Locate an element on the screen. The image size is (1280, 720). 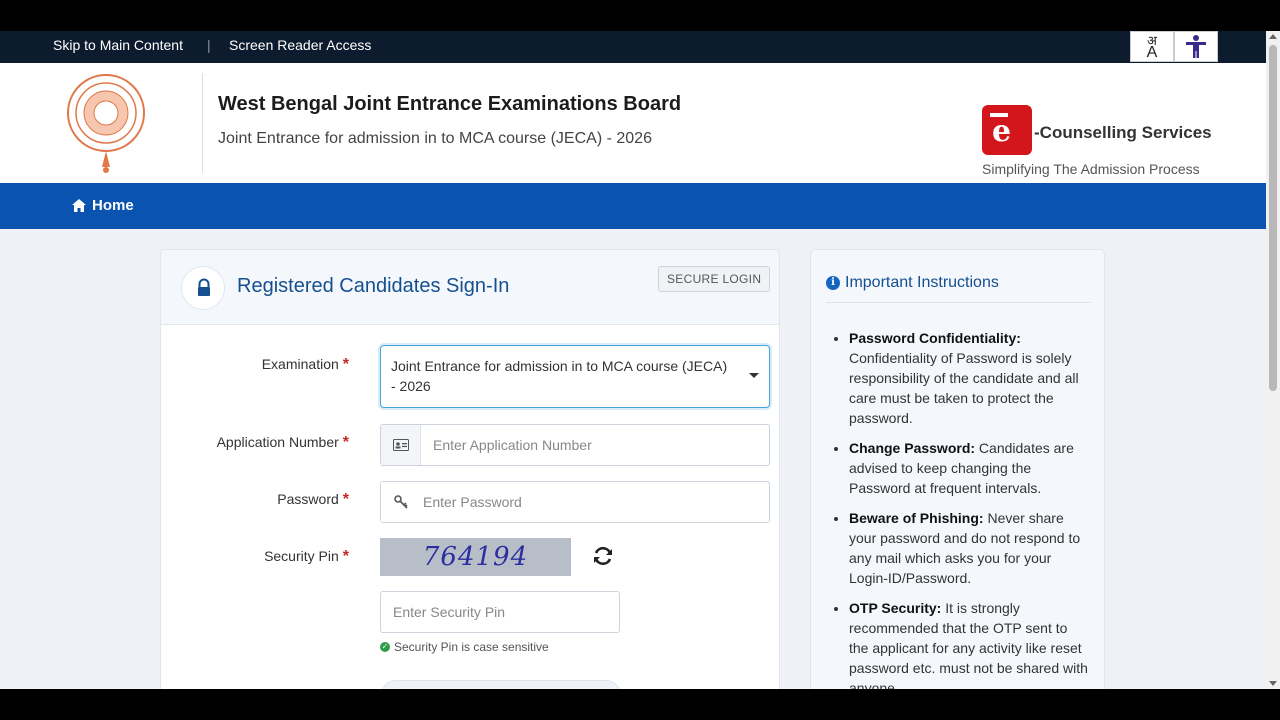
e-counselling-logo: e is located at coordinates (1007, 130).